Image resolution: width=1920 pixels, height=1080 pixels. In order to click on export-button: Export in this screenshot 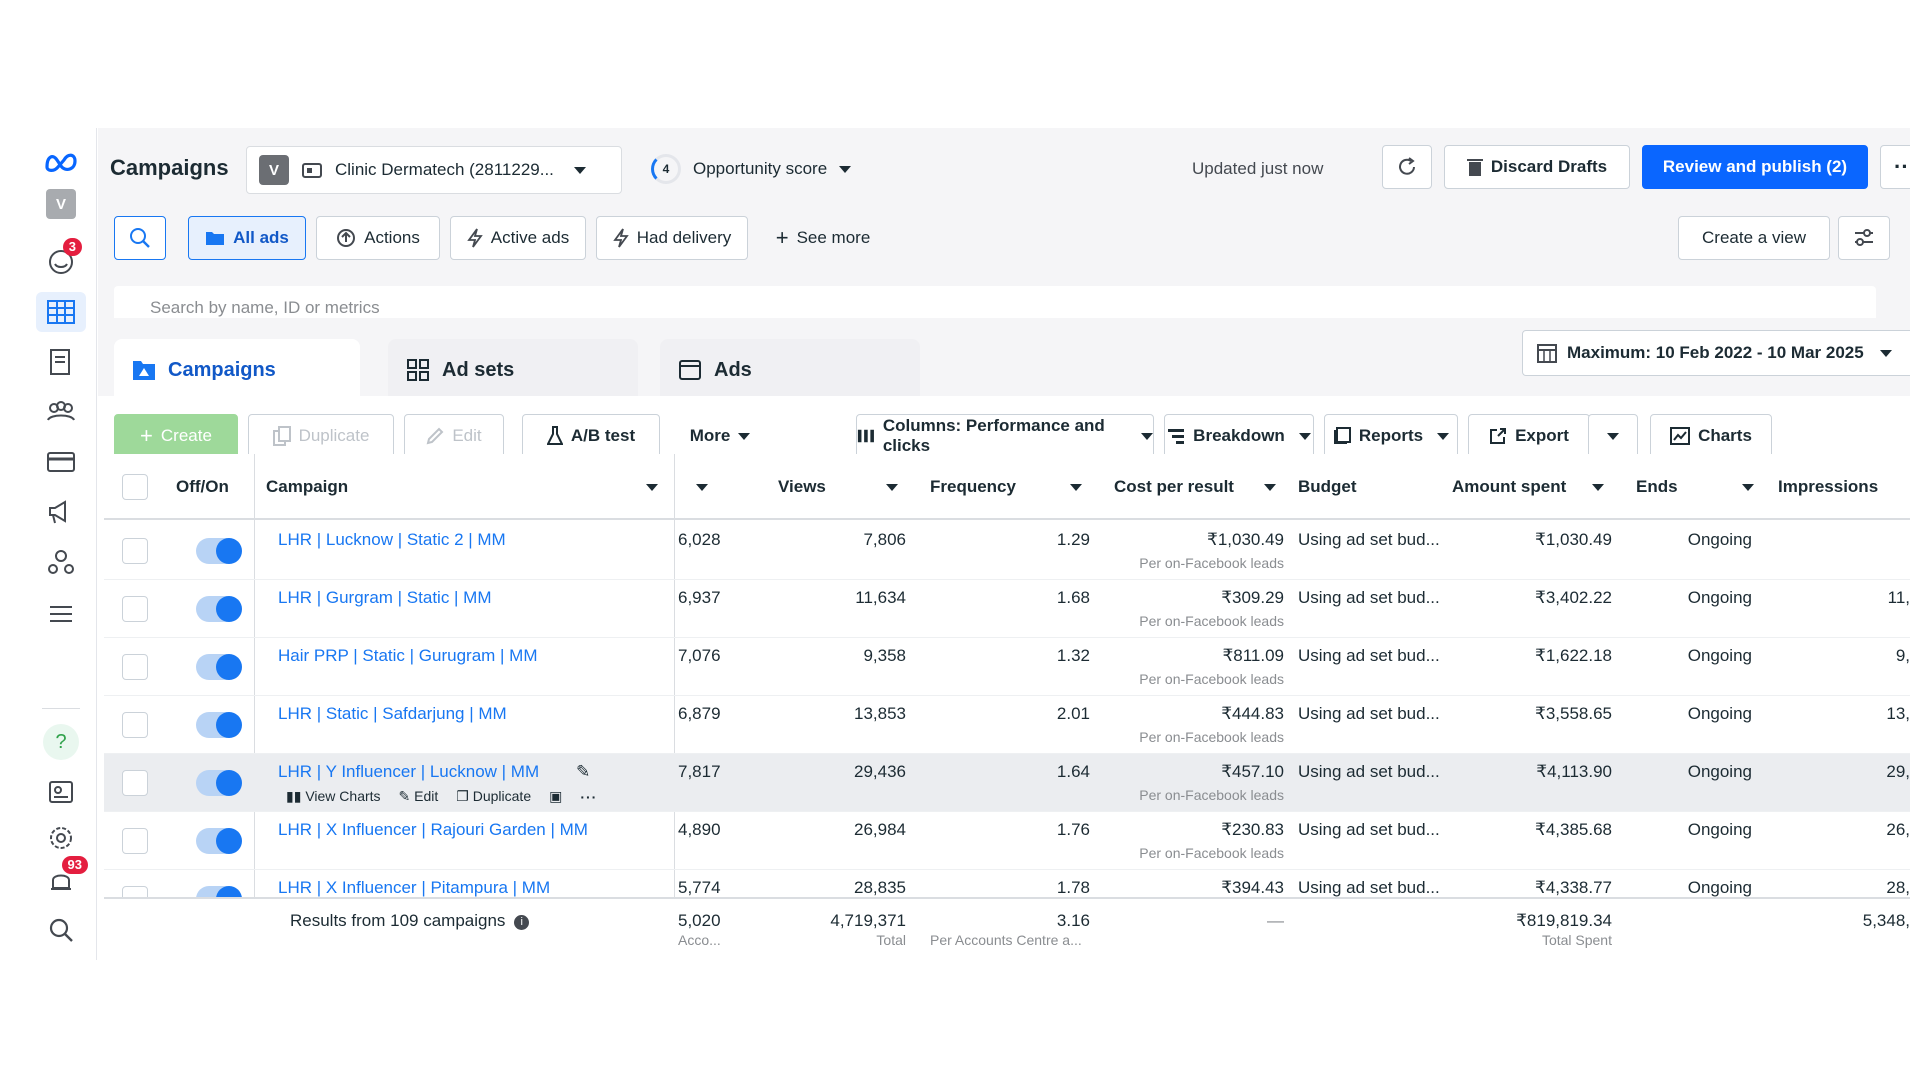, I will do `click(1529, 436)`.